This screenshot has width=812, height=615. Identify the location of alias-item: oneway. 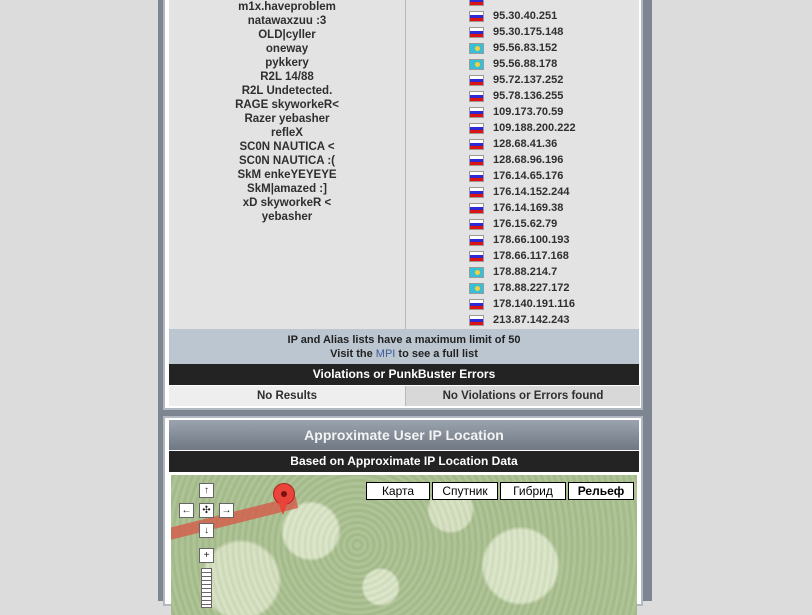
(287, 49).